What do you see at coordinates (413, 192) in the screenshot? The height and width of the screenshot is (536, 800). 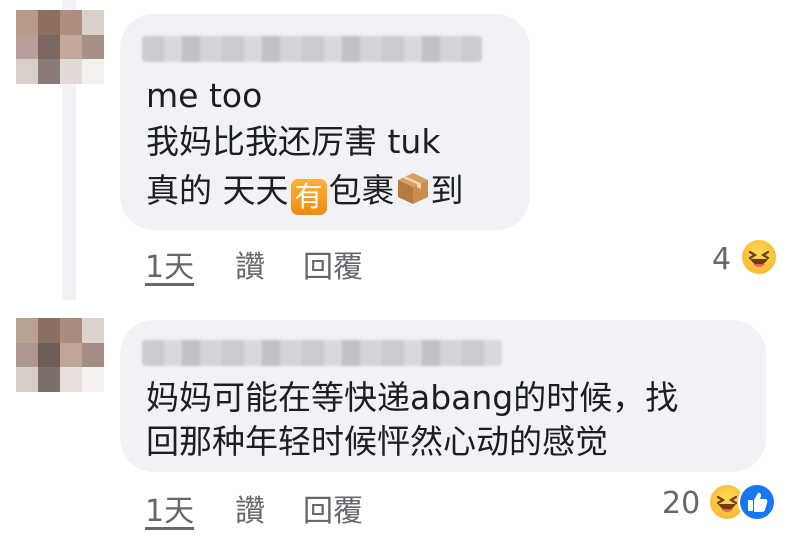 I see `package-icon` at bounding box center [413, 192].